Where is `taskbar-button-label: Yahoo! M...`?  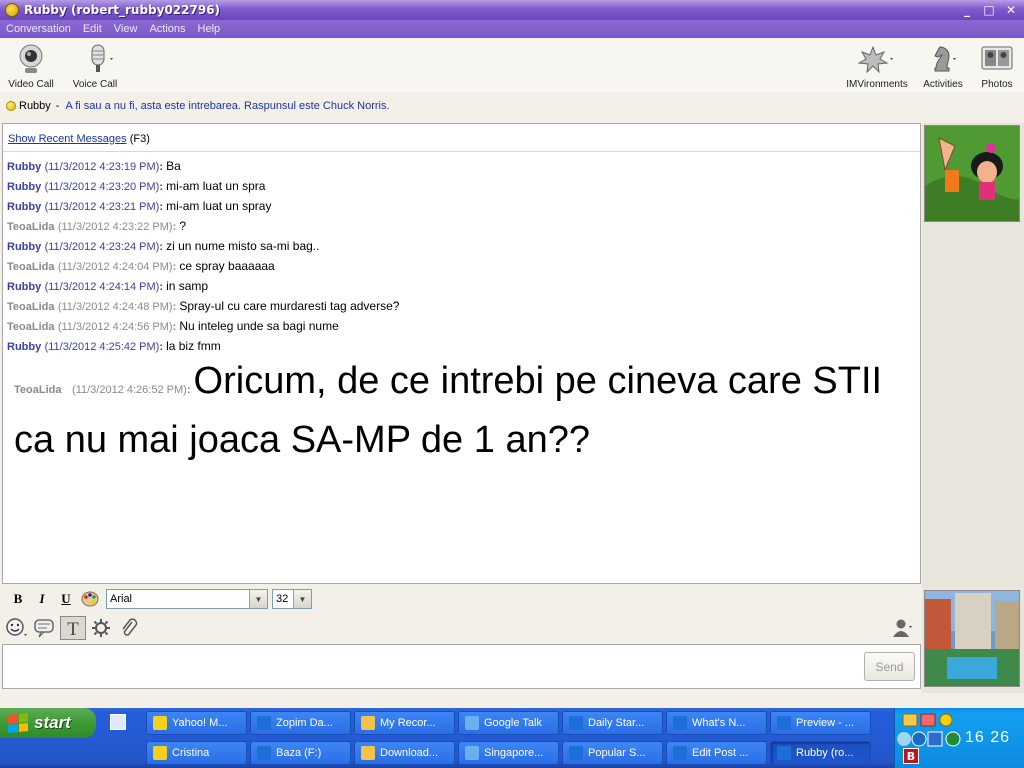 taskbar-button-label: Yahoo! M... is located at coordinates (200, 723).